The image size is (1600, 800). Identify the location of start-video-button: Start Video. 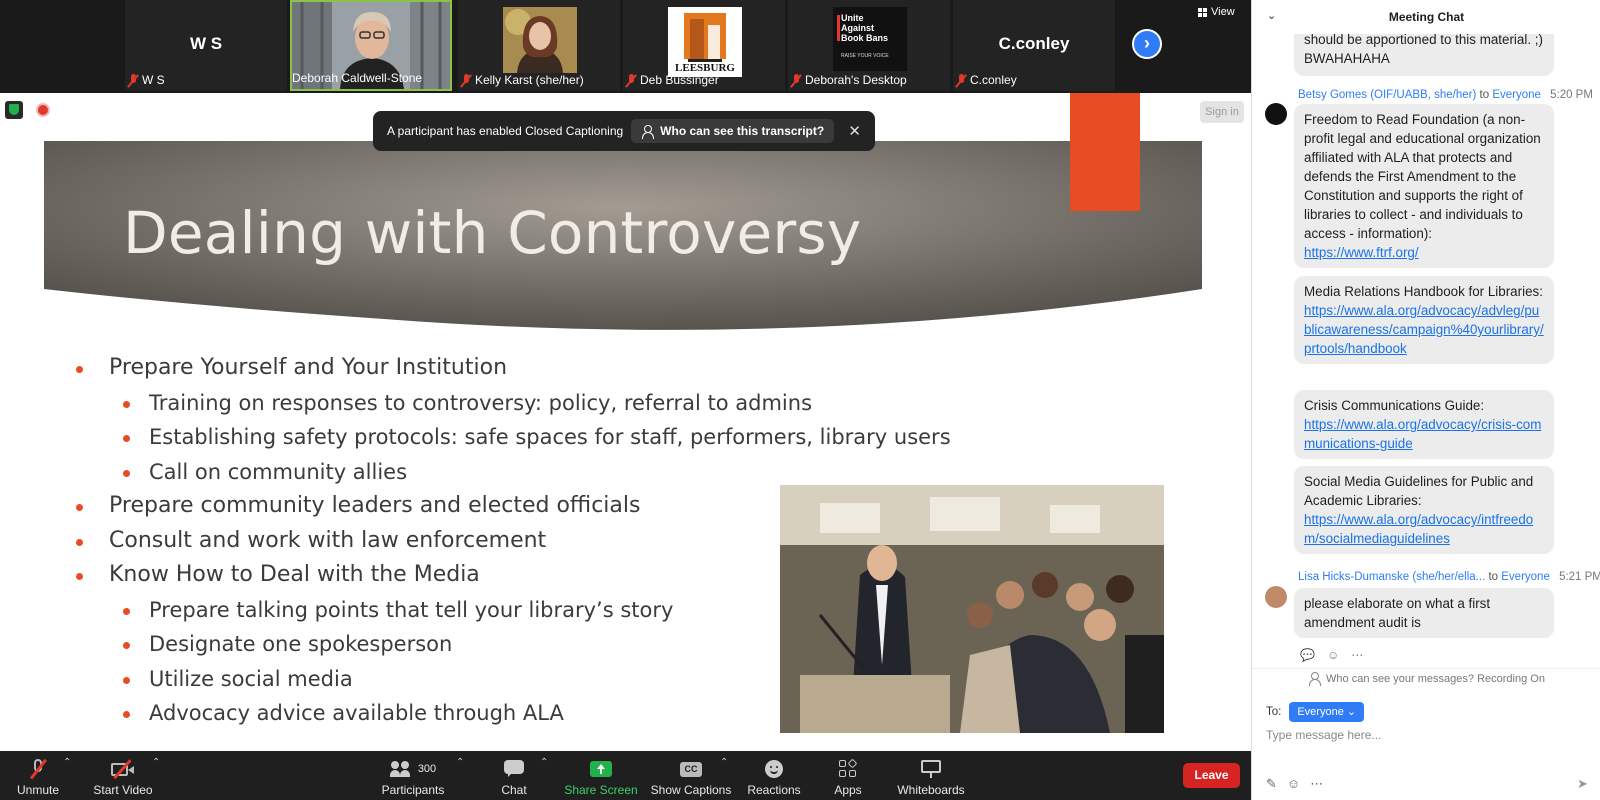
(123, 776).